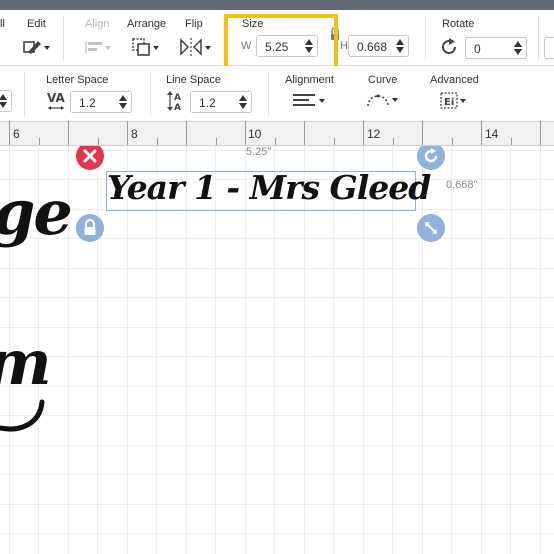  Describe the element at coordinates (207, 103) in the screenshot. I see `line-space-value: 1.2` at that location.